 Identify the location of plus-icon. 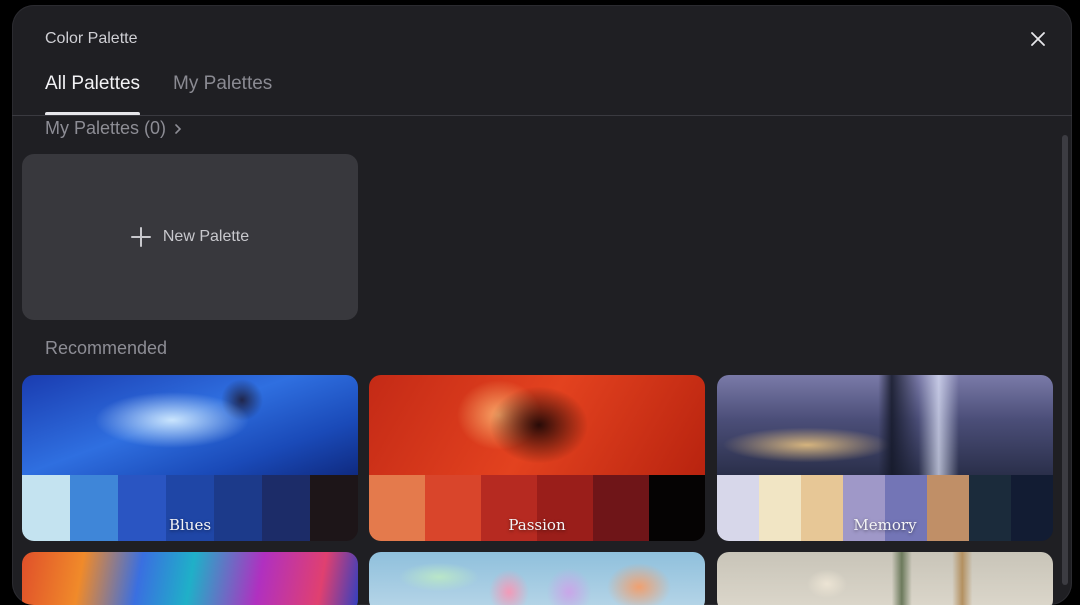
(140, 237).